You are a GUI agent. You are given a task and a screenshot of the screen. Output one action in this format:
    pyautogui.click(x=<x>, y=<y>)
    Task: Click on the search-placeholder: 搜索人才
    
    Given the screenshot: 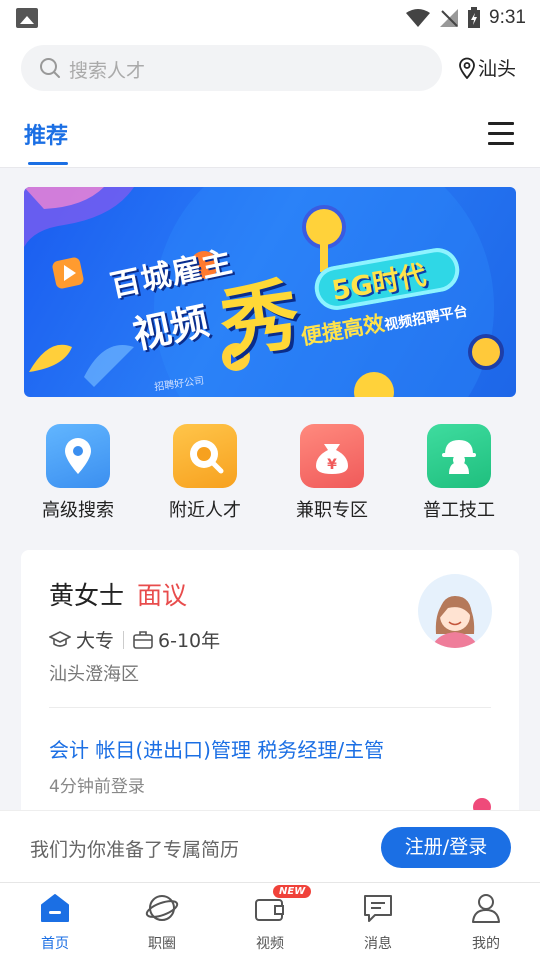 What is the action you would take?
    pyautogui.click(x=107, y=71)
    